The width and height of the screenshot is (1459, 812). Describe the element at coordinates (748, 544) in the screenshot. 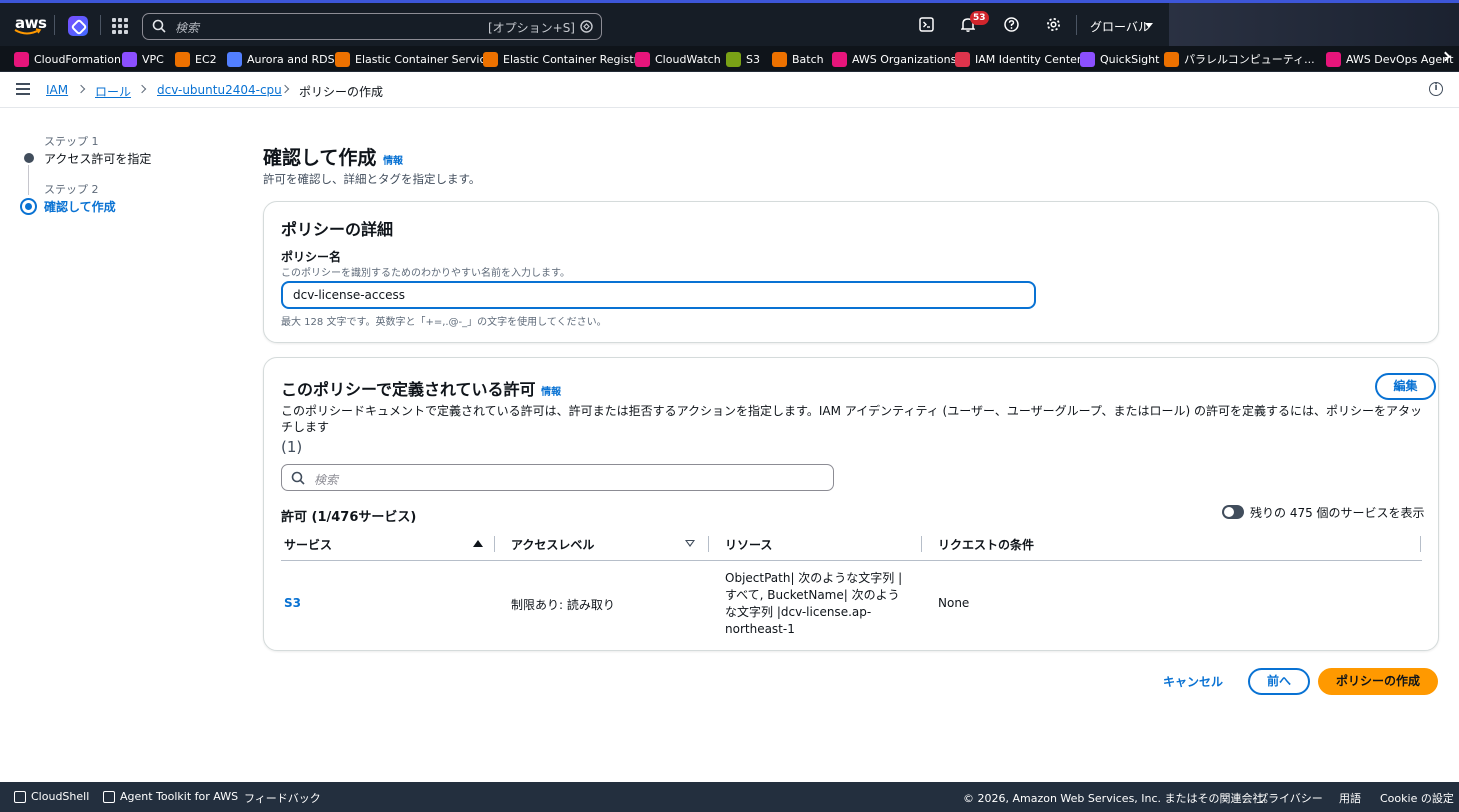

I see `column-header-resource: リソース` at that location.